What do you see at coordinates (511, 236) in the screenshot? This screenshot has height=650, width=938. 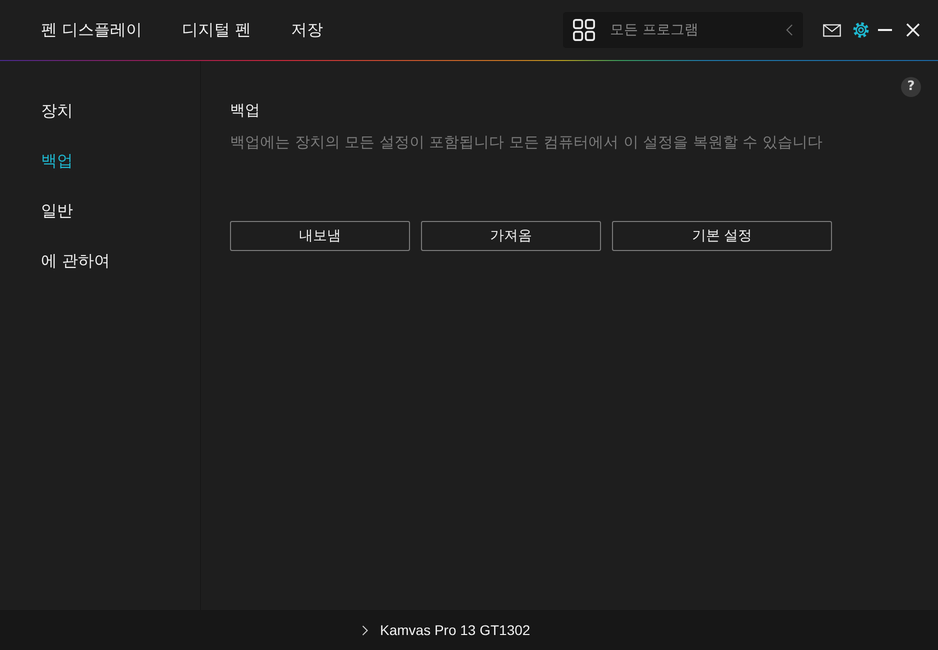 I see `action-button: 가져옴` at bounding box center [511, 236].